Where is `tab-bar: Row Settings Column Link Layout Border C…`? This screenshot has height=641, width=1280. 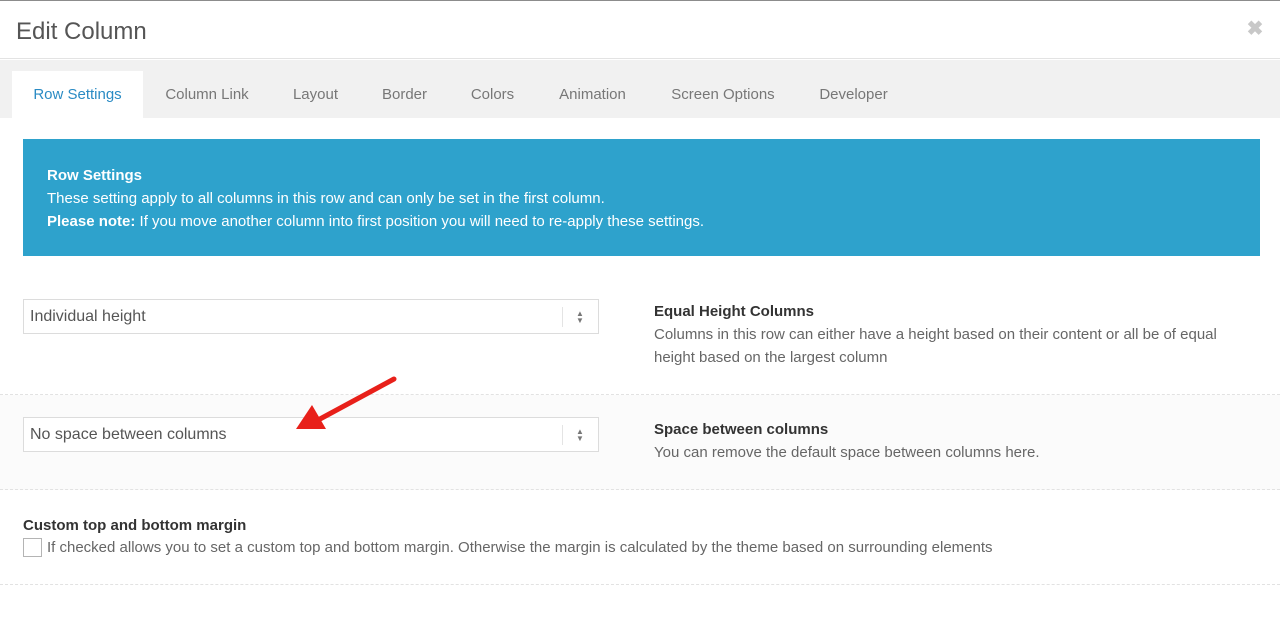
tab-bar: Row Settings Column Link Layout Border C… is located at coordinates (640, 89).